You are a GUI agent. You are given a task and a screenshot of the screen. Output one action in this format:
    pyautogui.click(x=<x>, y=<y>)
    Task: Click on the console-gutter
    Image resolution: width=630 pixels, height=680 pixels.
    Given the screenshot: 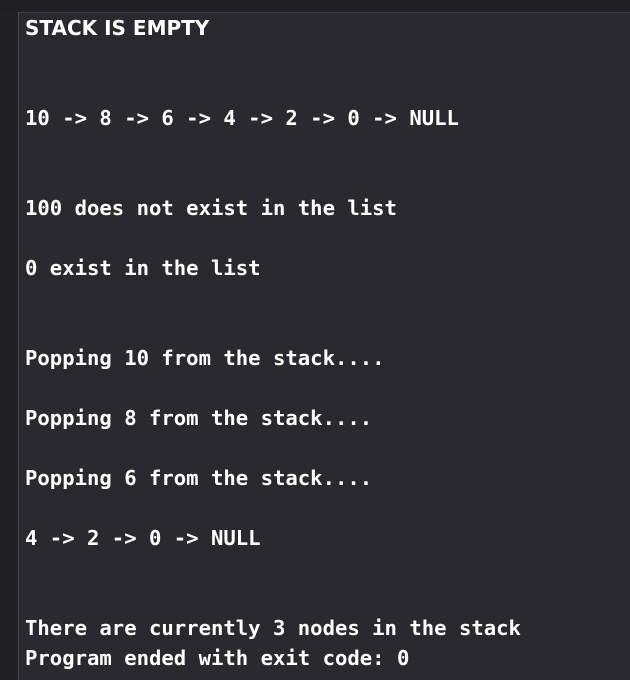 What is the action you would take?
    pyautogui.click(x=9, y=346)
    